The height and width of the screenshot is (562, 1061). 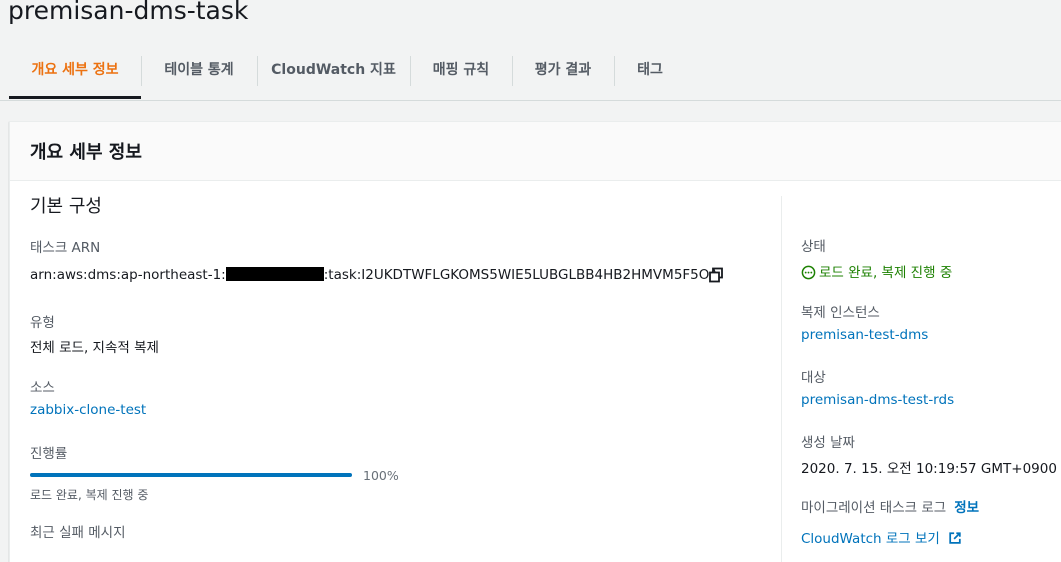 What do you see at coordinates (966, 508) in the screenshot?
I see `info-link: 정보` at bounding box center [966, 508].